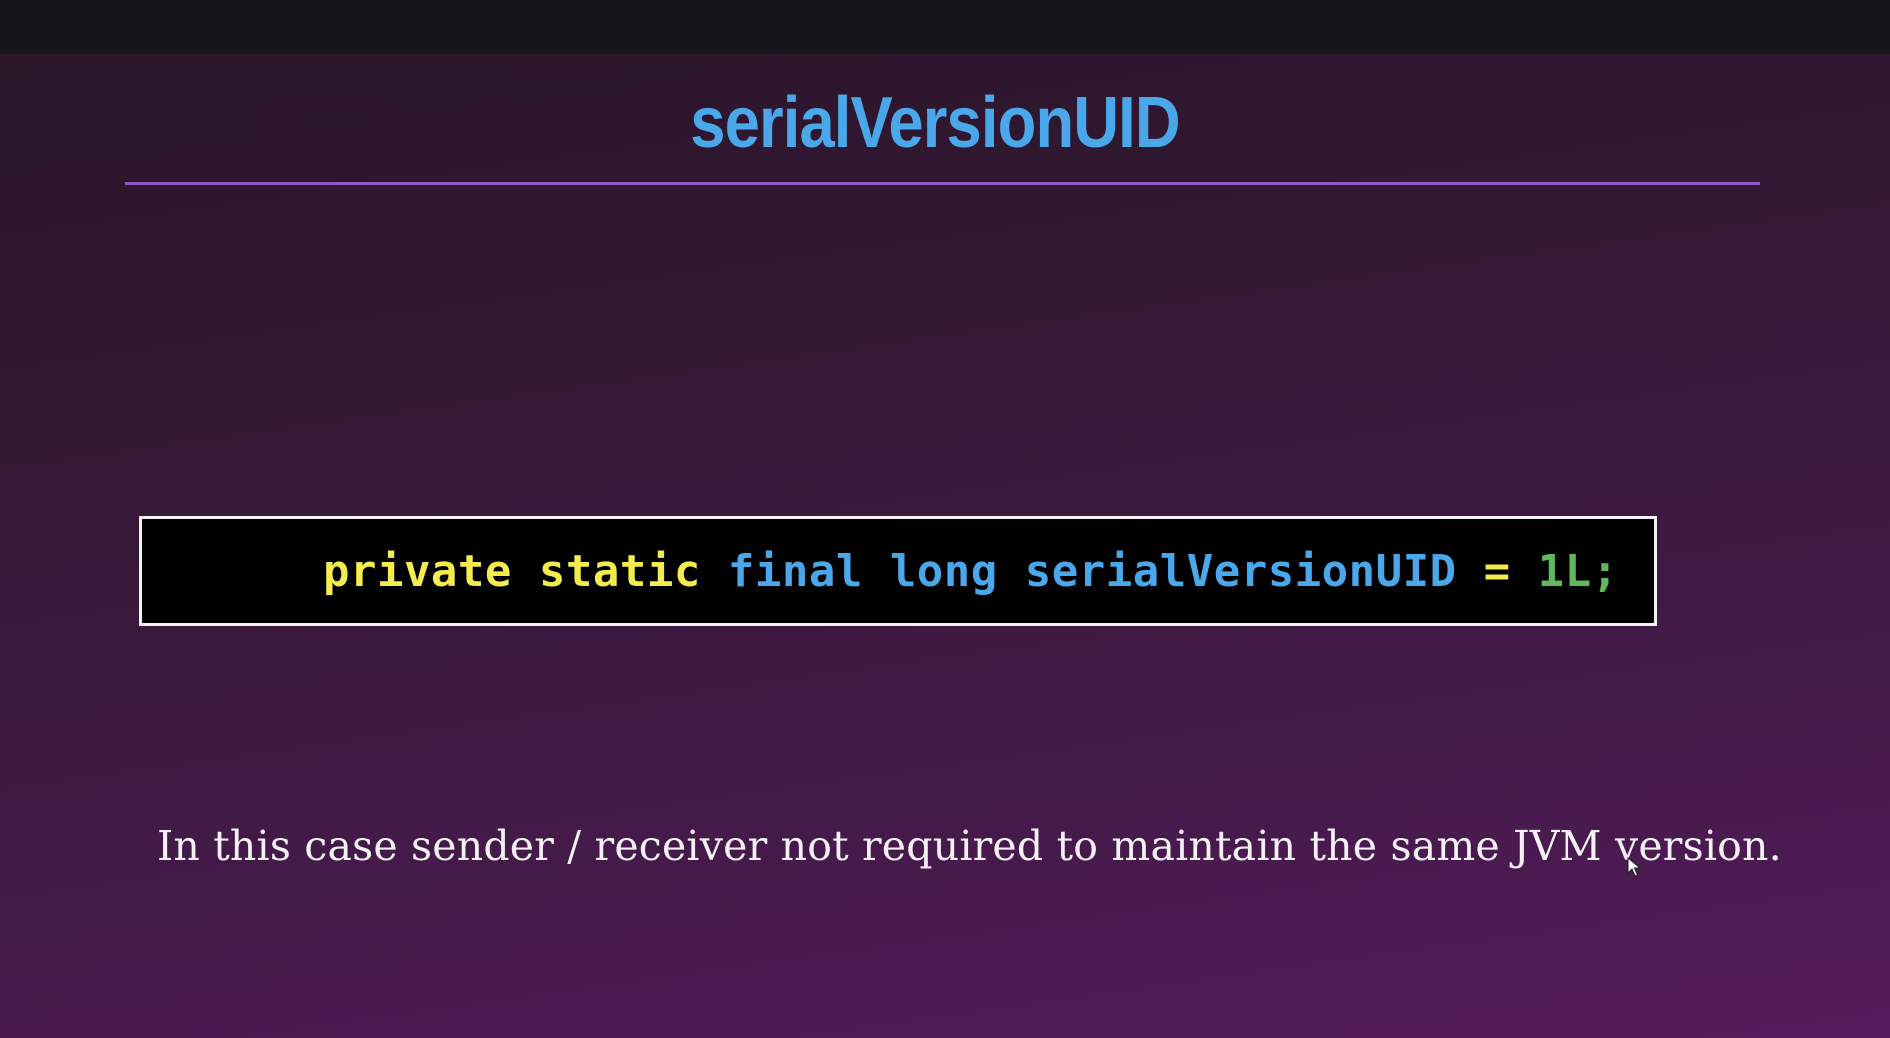 This screenshot has height=1038, width=1890. I want to click on window-top-bar, so click(945, 27).